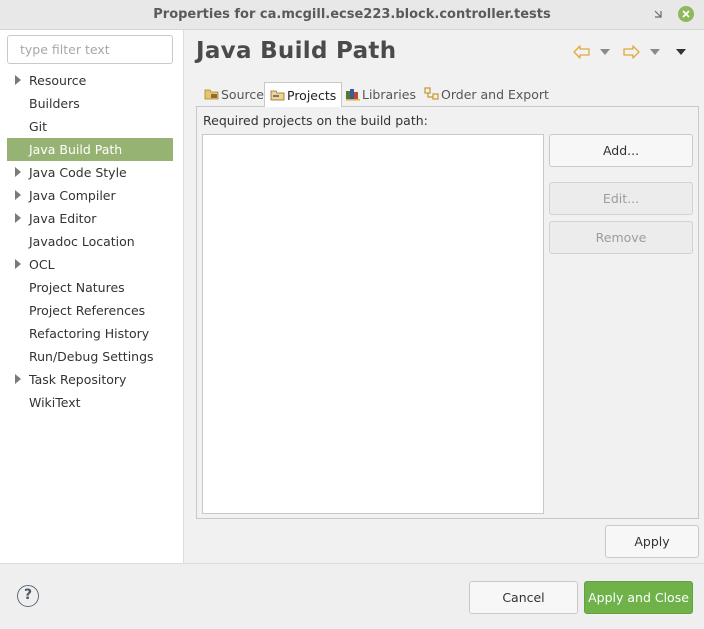 The height and width of the screenshot is (629, 704). I want to click on tree-item-label: OCL, so click(42, 264).